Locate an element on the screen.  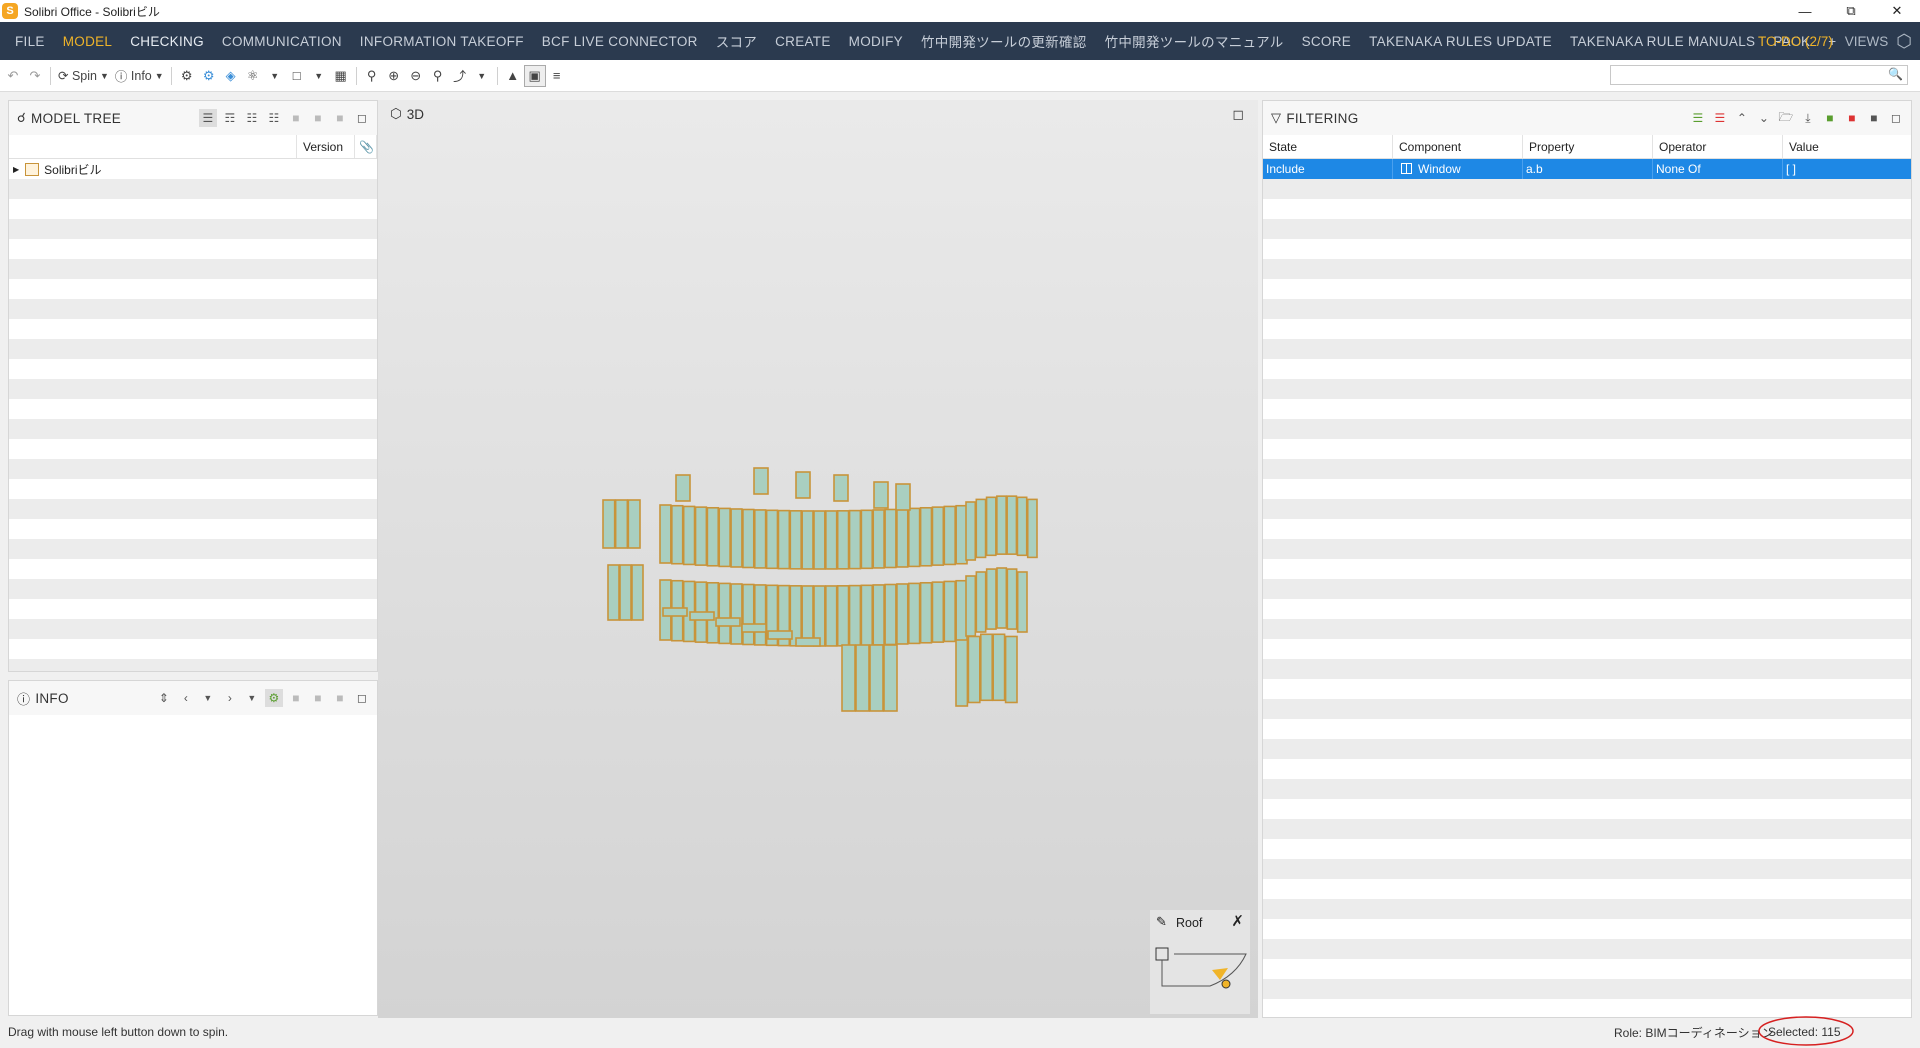
version-column: Version is located at coordinates (326, 146).